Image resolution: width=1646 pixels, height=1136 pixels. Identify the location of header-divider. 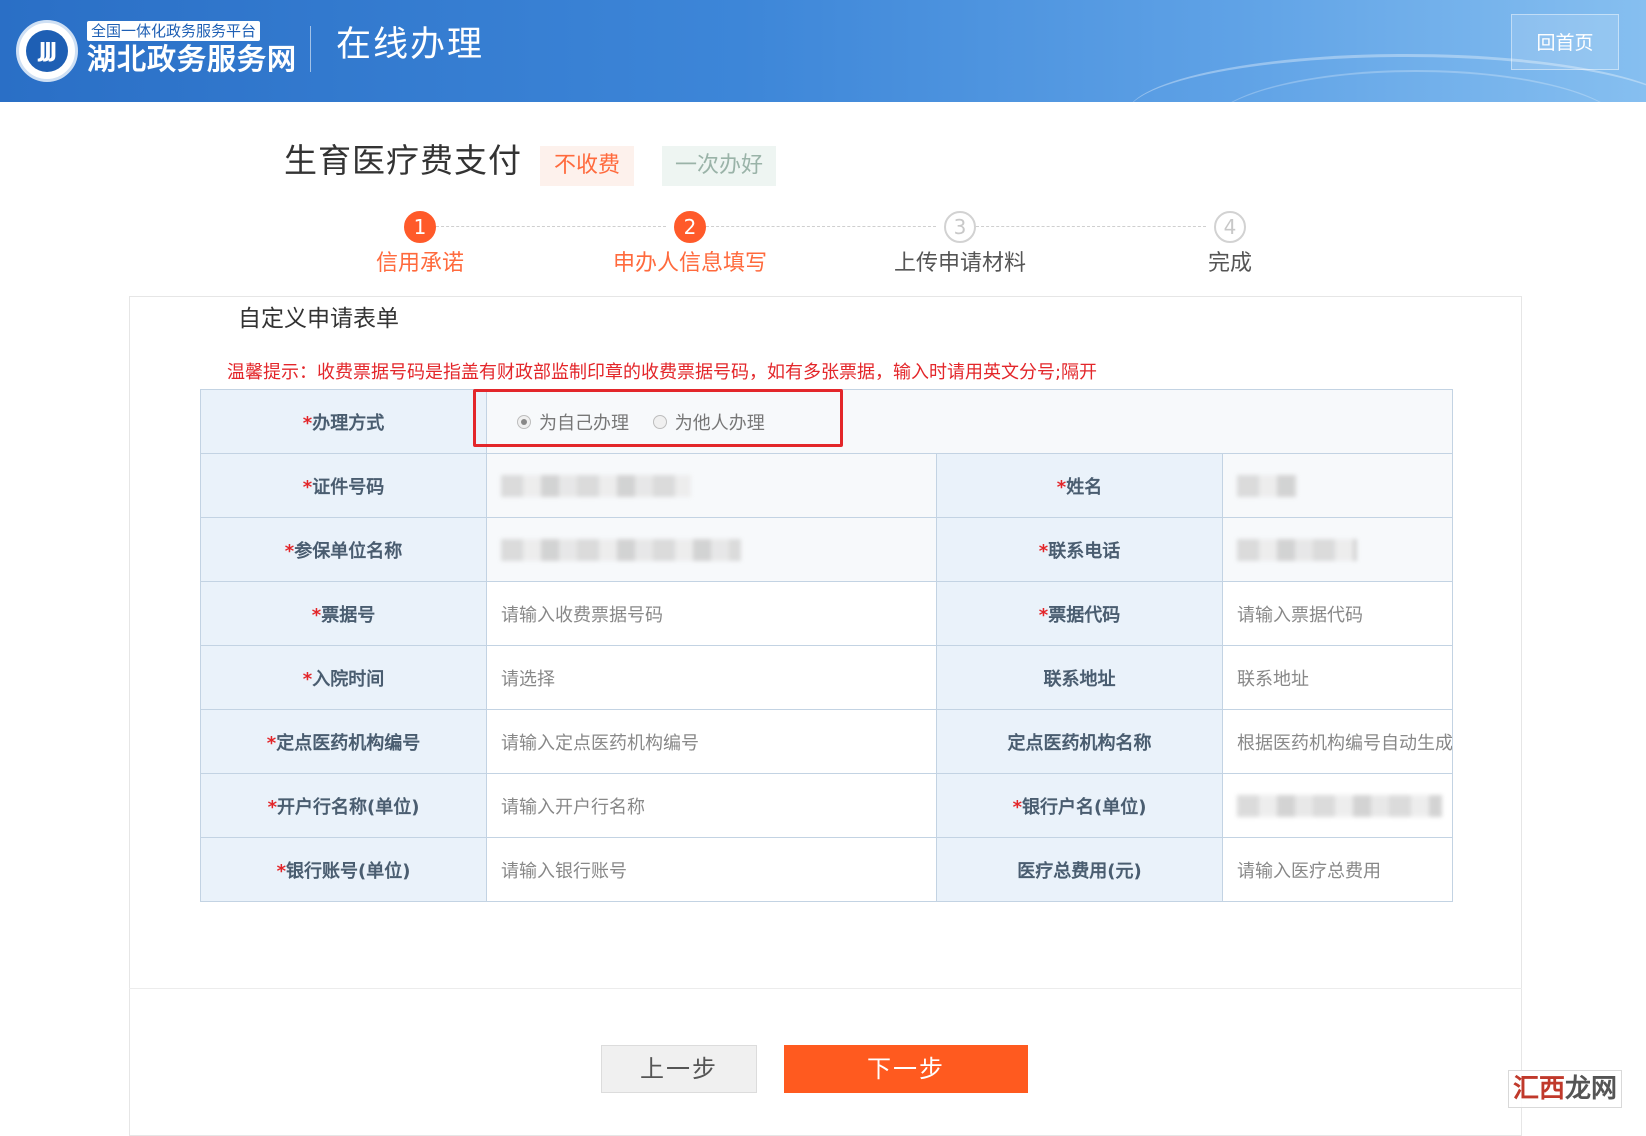
(310, 49).